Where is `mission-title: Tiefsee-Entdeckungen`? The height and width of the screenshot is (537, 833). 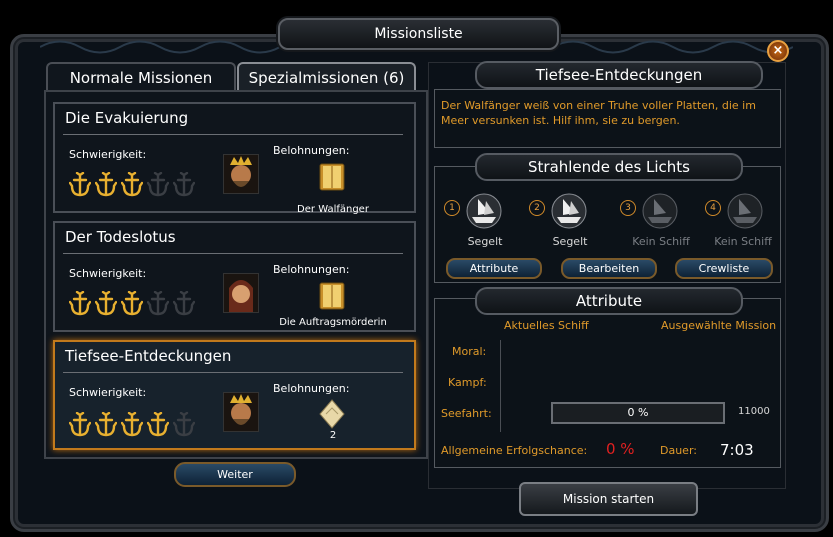 mission-title: Tiefsee-Entdeckungen is located at coordinates (148, 356).